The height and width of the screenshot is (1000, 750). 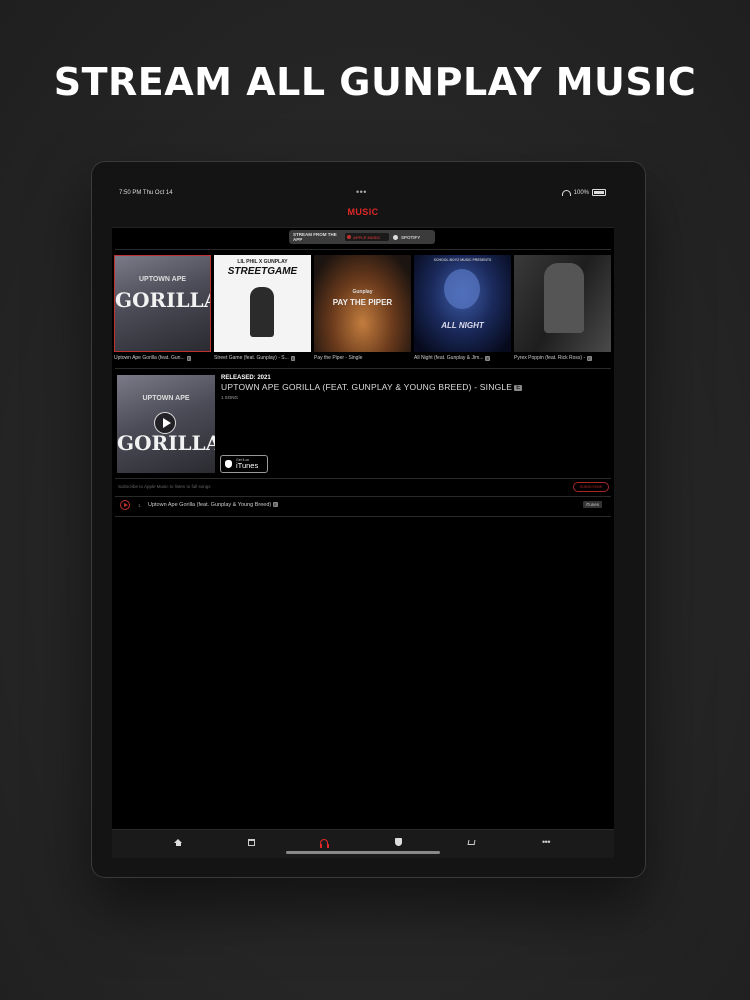 I want to click on tab-home, so click(x=178, y=842).